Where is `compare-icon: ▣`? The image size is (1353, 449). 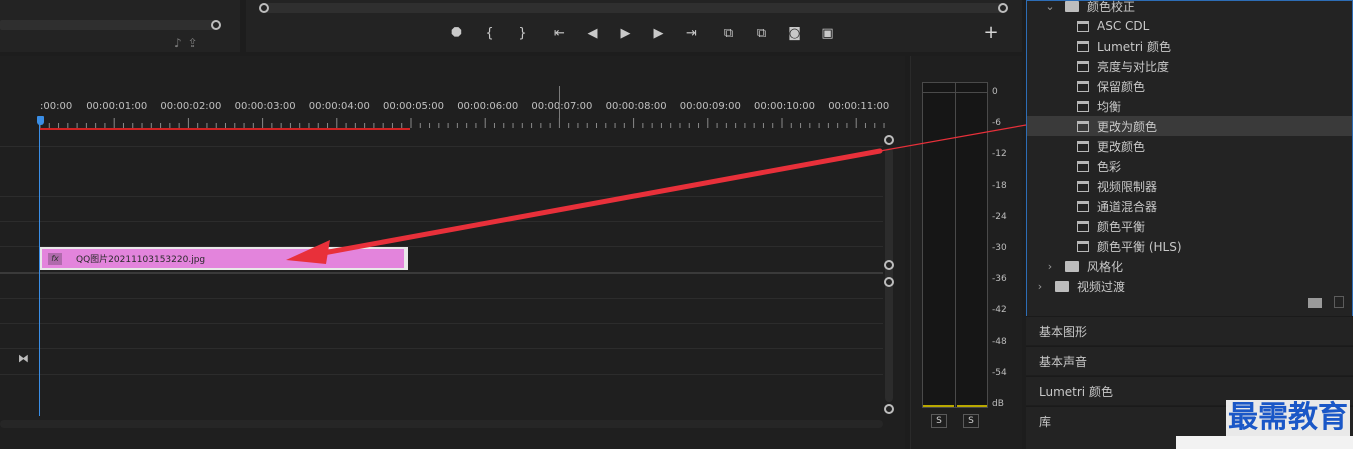
compare-icon: ▣ is located at coordinates (827, 33).